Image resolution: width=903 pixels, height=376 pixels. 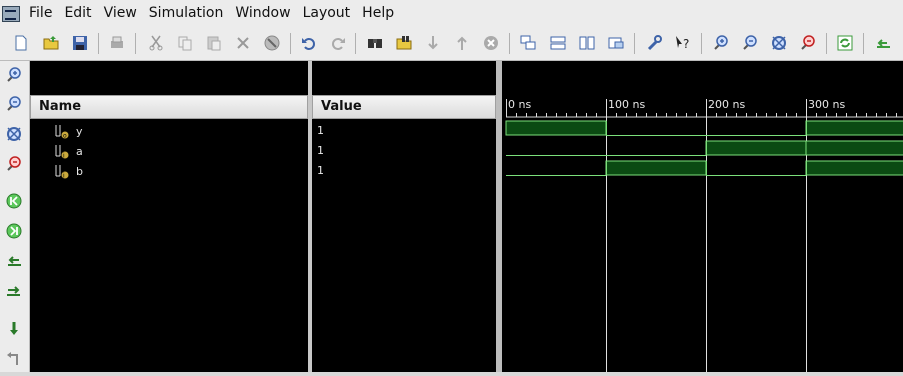 What do you see at coordinates (117, 43) in the screenshot?
I see `print-icon` at bounding box center [117, 43].